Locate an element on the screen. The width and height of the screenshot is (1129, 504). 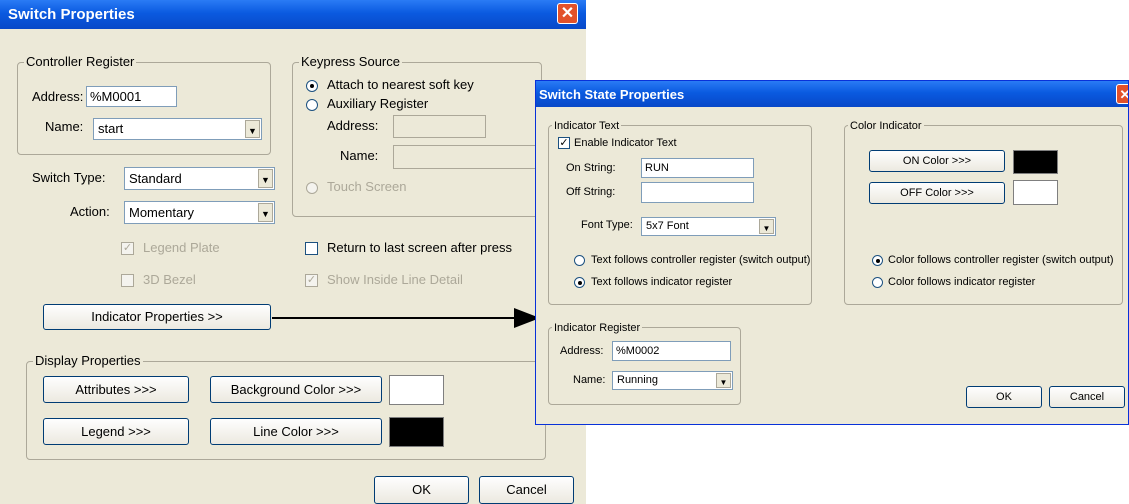
text-follows-indicator-radio is located at coordinates (579, 282).